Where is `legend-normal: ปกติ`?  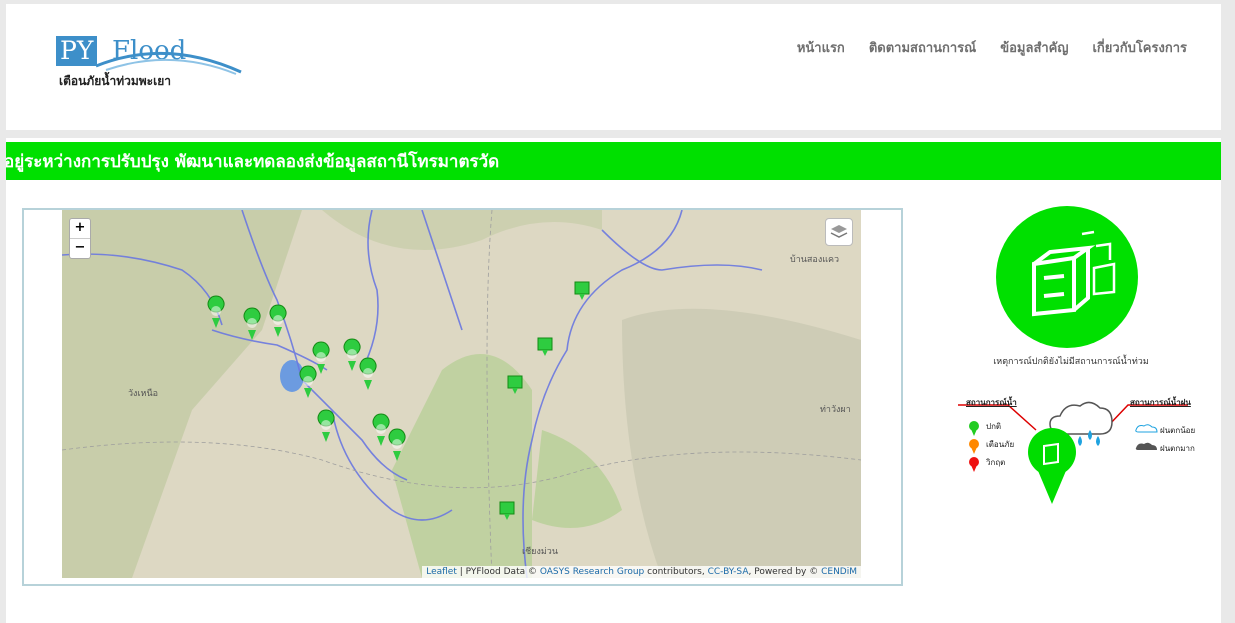 legend-normal: ปกติ is located at coordinates (994, 426).